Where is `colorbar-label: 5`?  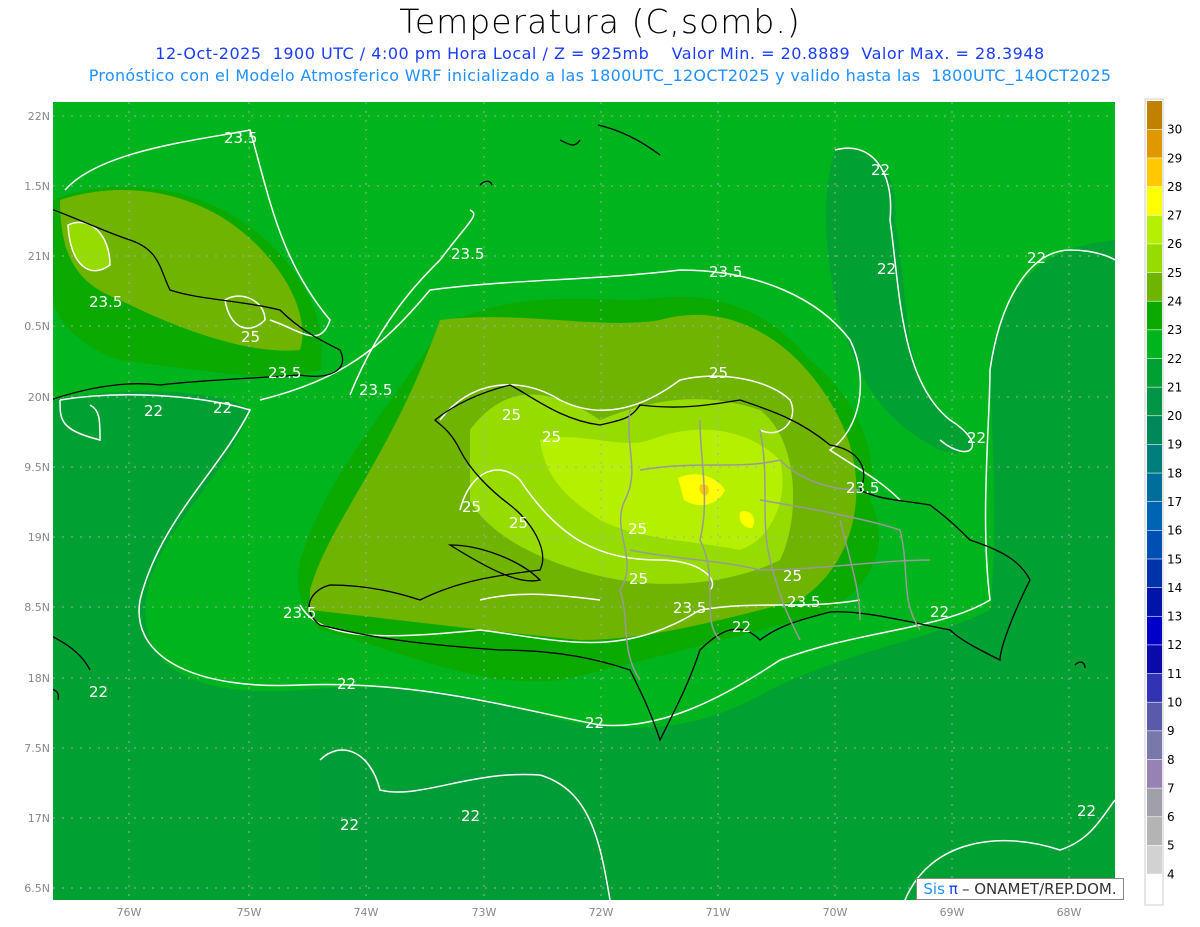
colorbar-label: 5 is located at coordinates (1171, 846).